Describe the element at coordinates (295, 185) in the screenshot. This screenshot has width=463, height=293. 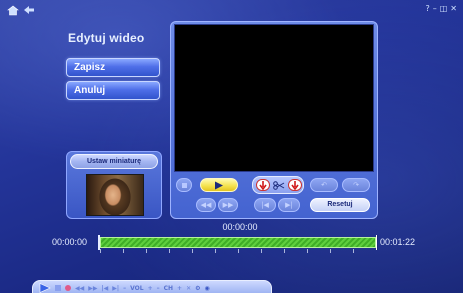
I see `split-end-icon` at that location.